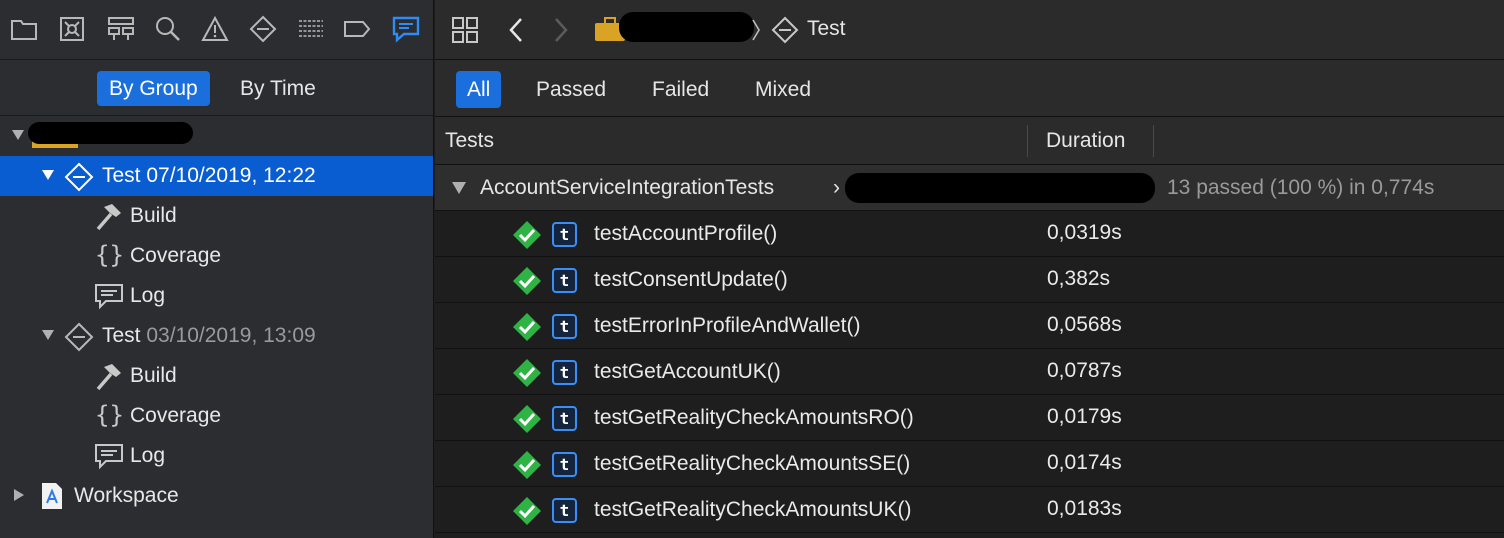 The width and height of the screenshot is (1504, 538). Describe the element at coordinates (1301, 187) in the screenshot. I see `group-summary: 13 passed (100 %) in 0,774s` at that location.